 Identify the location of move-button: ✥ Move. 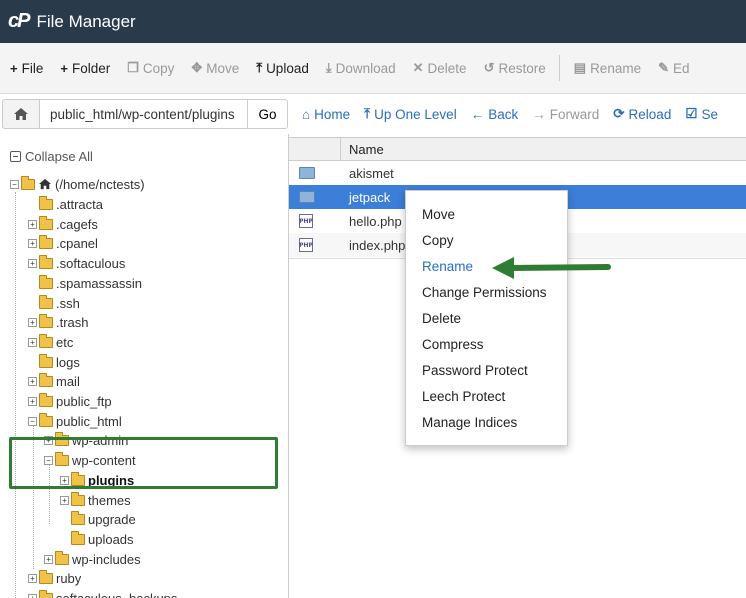
(215, 68).